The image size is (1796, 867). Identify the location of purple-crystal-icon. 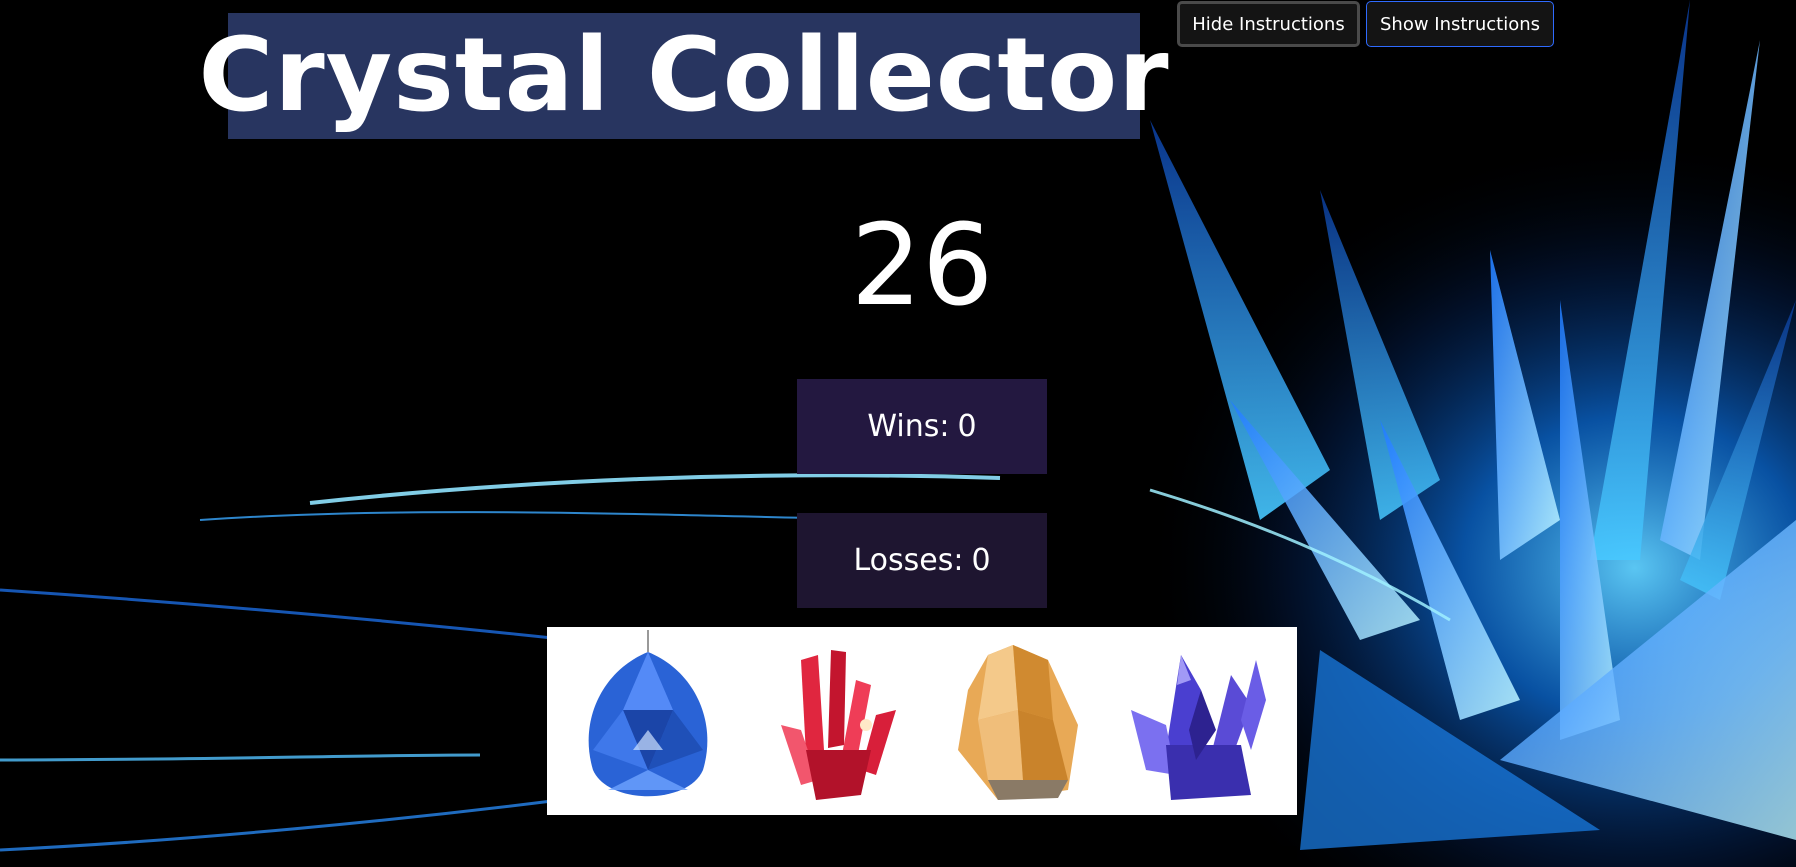
(1198, 727).